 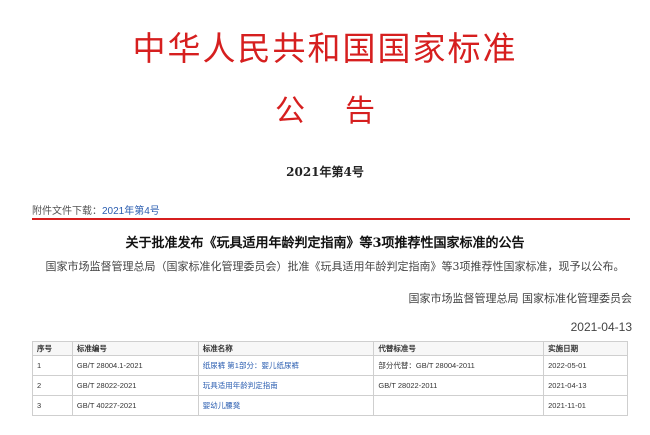 What do you see at coordinates (52, 385) in the screenshot?
I see `cell-index: 2` at bounding box center [52, 385].